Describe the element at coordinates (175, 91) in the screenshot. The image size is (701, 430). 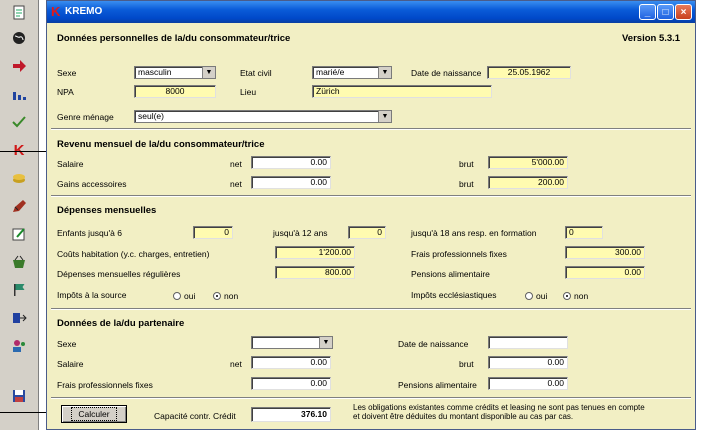
I see `npa-field: 8000` at that location.